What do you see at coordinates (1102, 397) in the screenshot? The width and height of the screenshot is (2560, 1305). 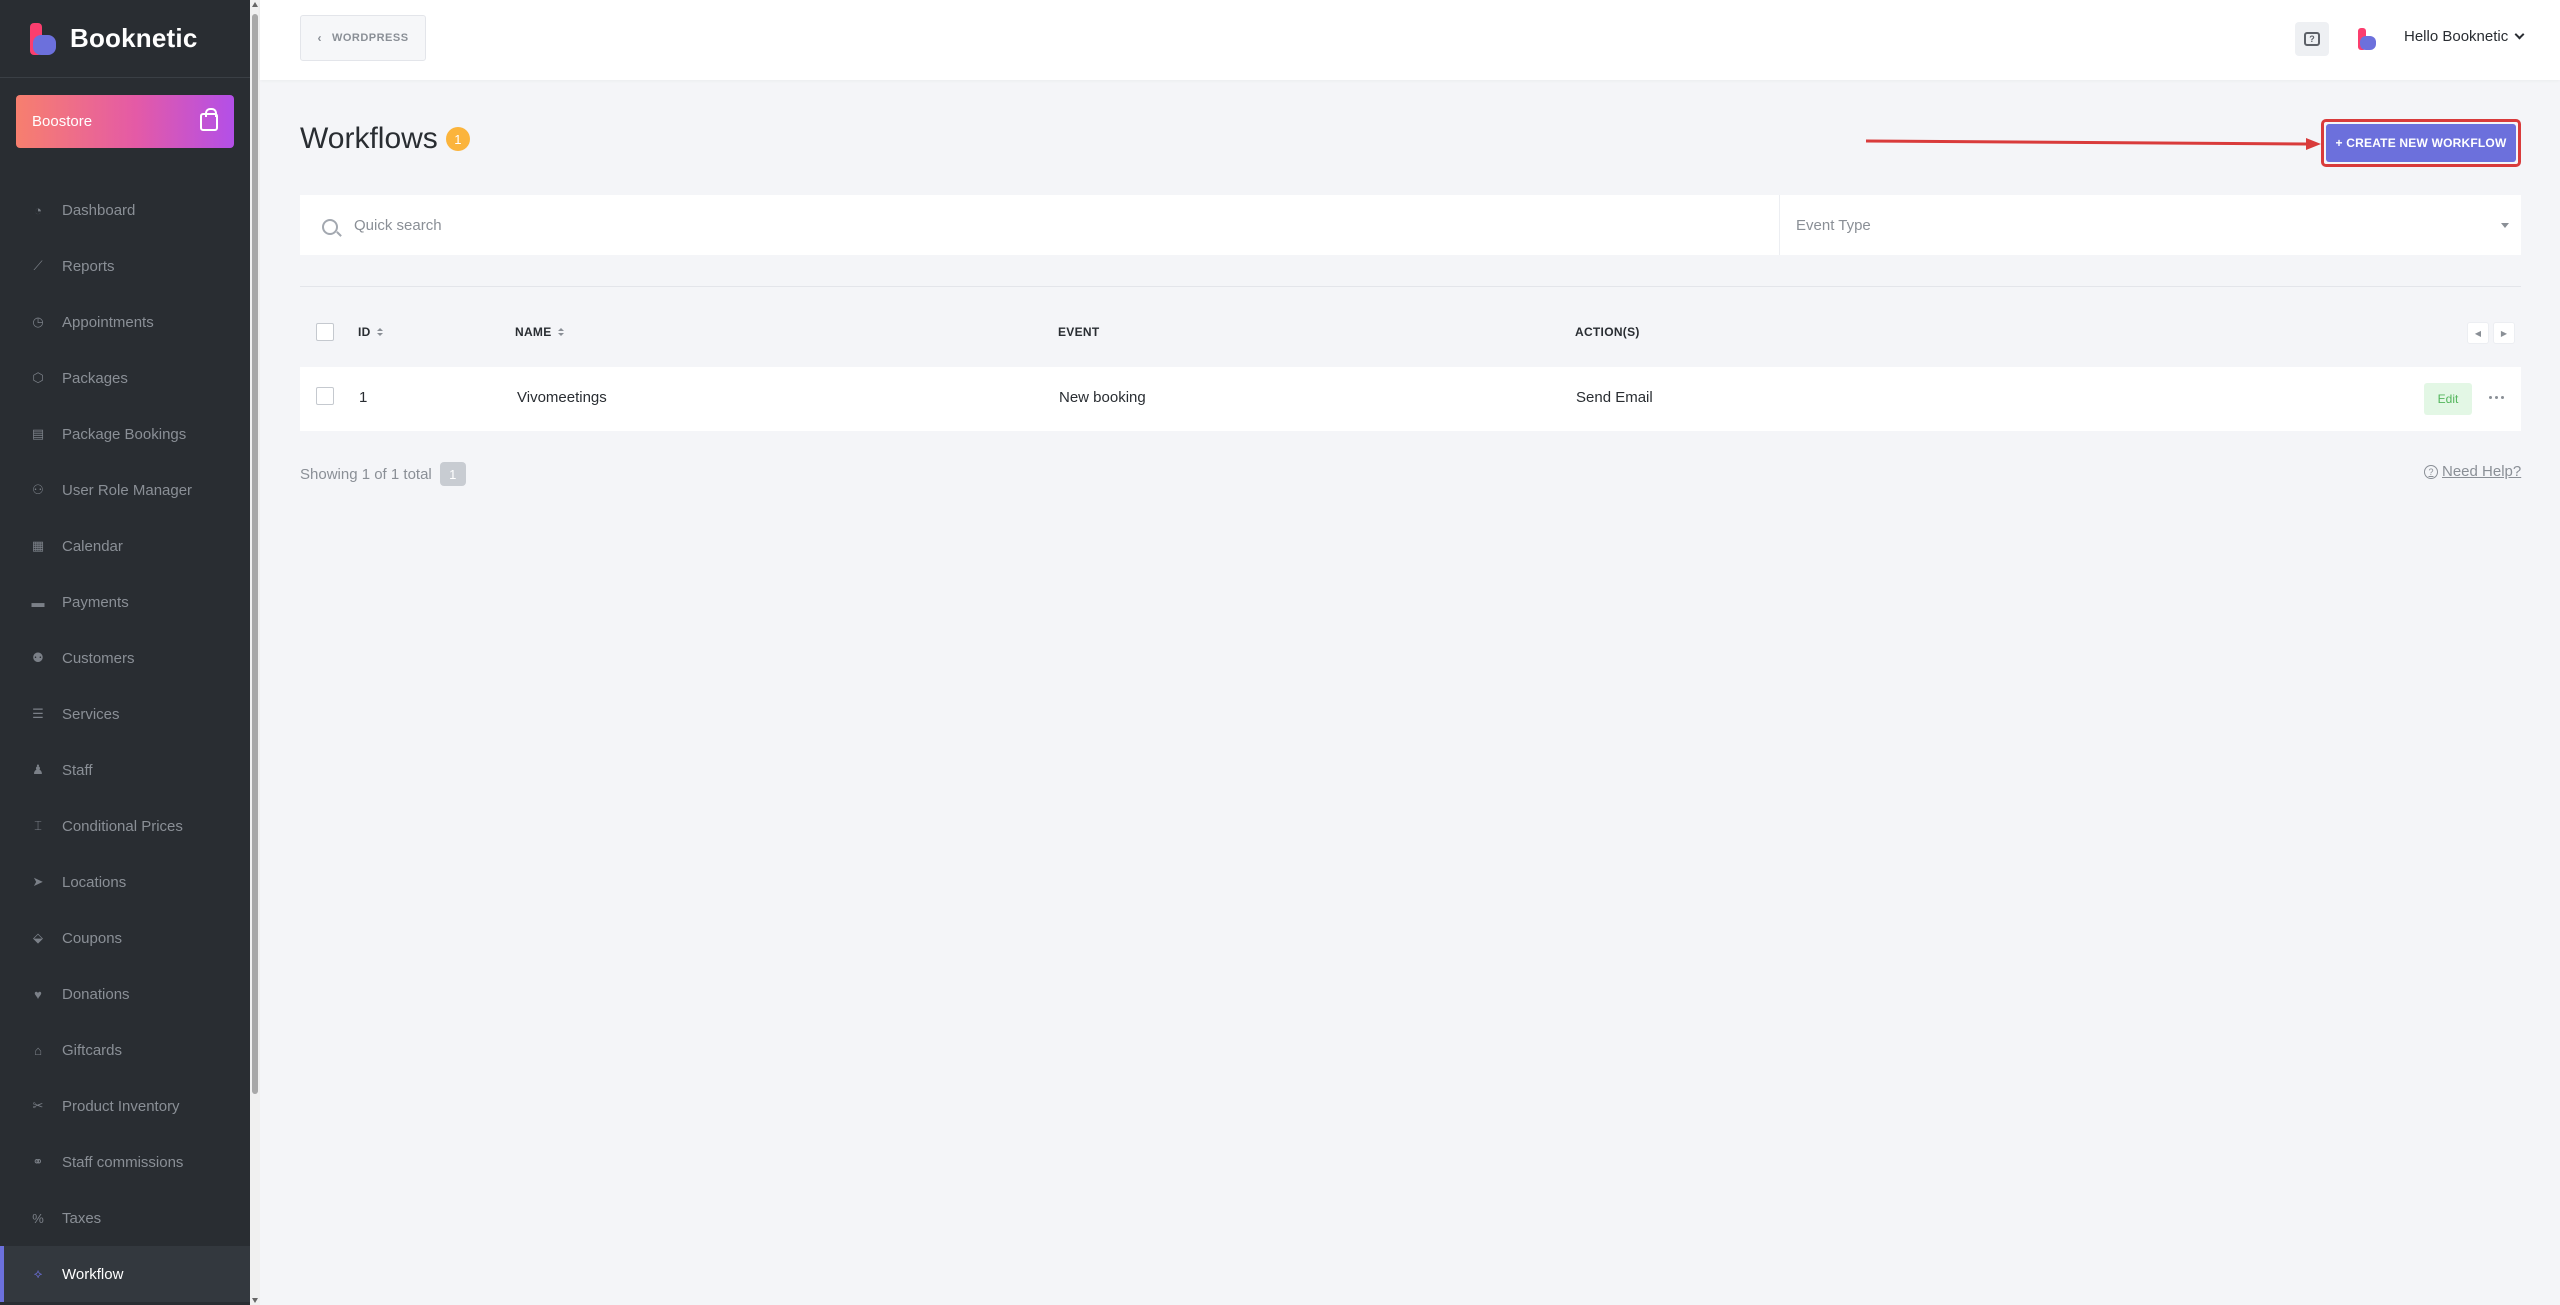 I see `row-event: New booking` at bounding box center [1102, 397].